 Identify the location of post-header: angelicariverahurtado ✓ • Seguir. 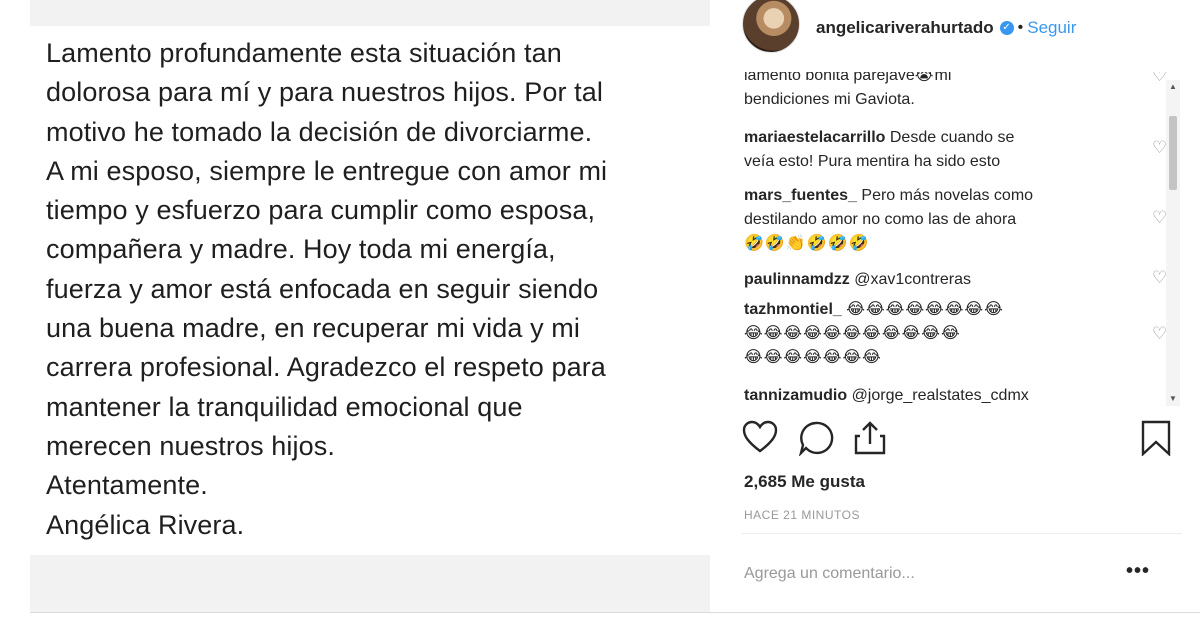
(909, 28).